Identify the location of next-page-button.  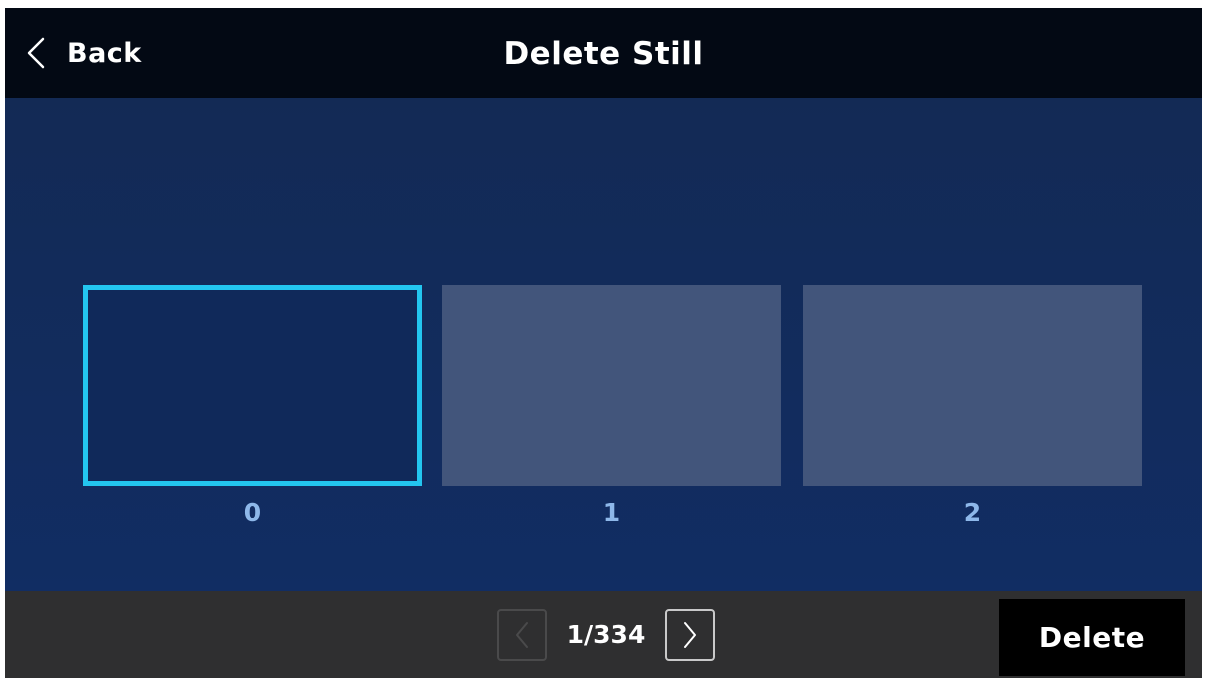
(690, 635).